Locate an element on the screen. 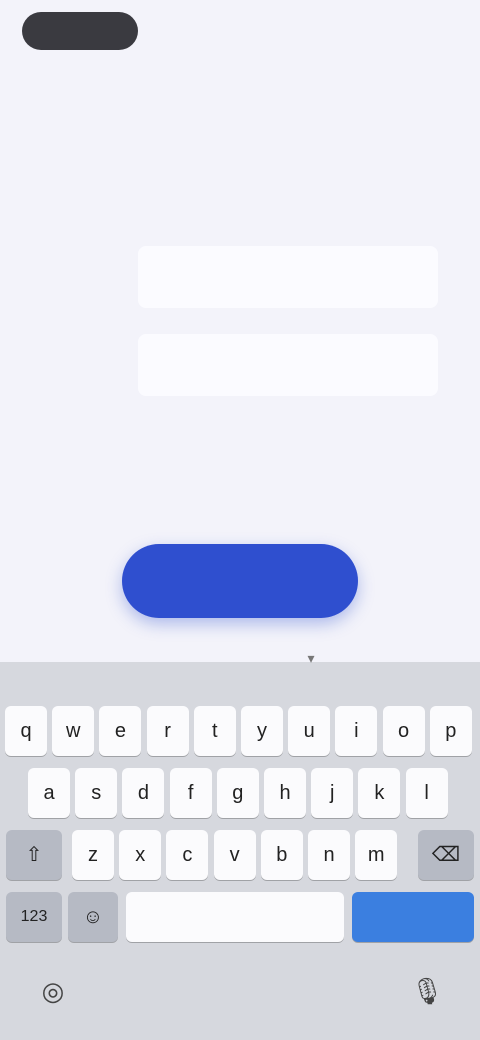  key-x: x is located at coordinates (140, 855).